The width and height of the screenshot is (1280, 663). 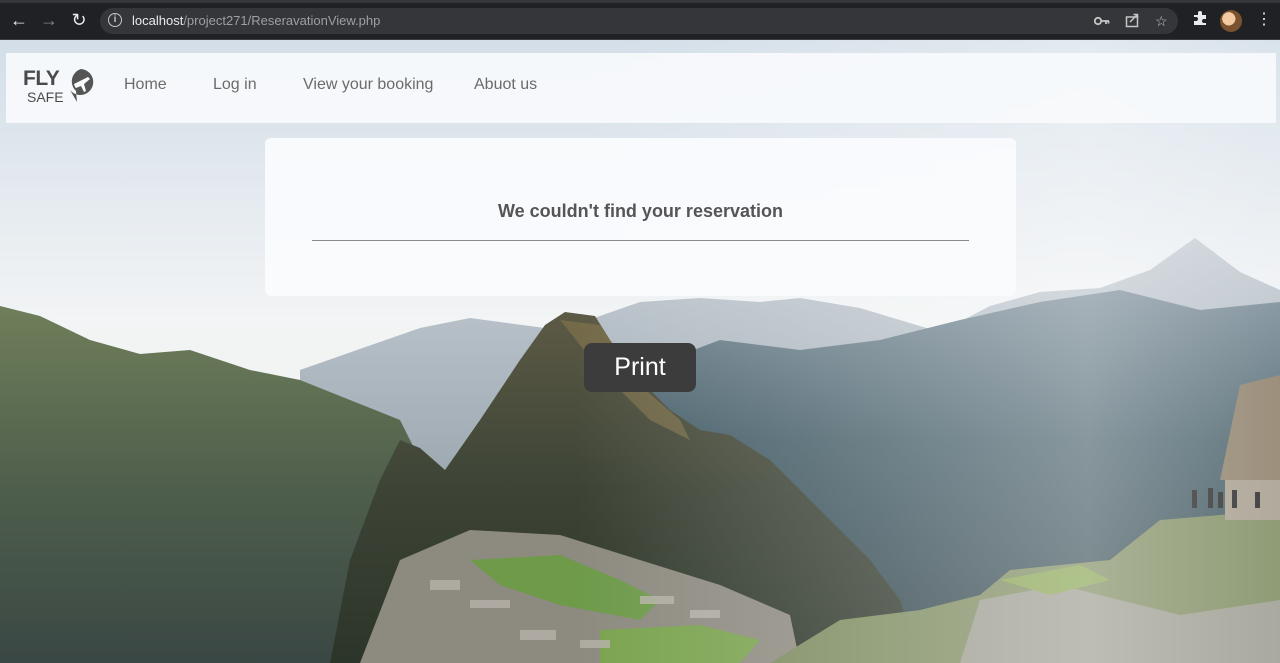 I want to click on fly-safe-logo: FLY SAFE, so click(x=60, y=88).